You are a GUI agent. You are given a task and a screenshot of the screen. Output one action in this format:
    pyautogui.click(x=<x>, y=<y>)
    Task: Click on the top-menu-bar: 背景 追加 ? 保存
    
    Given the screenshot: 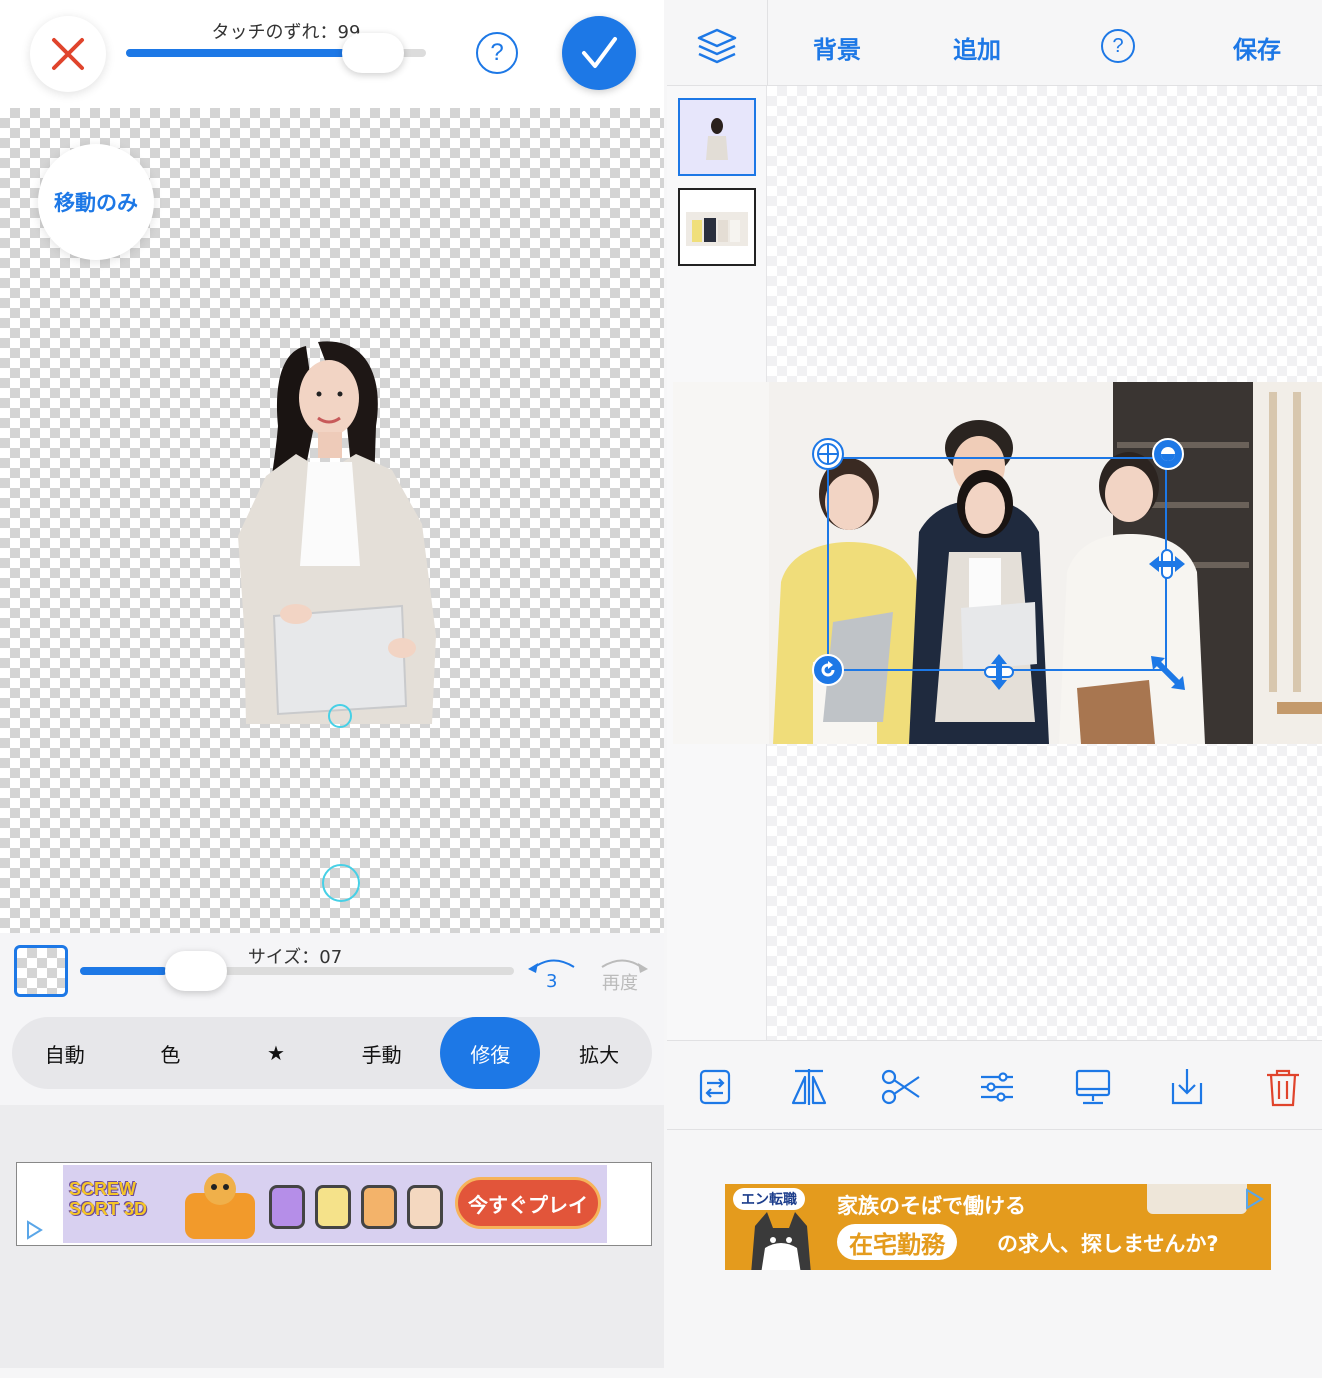 What is the action you would take?
    pyautogui.click(x=994, y=43)
    